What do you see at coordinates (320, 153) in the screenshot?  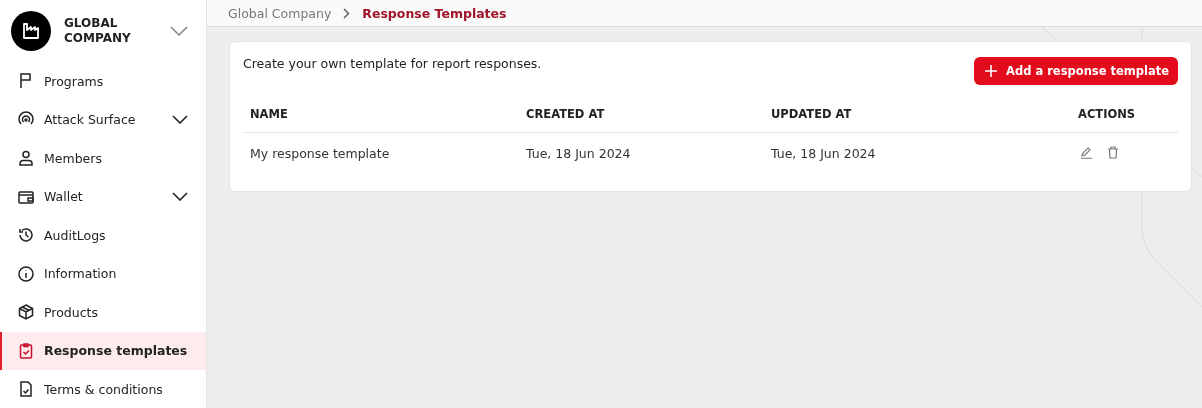 I see `table-cell: My response template` at bounding box center [320, 153].